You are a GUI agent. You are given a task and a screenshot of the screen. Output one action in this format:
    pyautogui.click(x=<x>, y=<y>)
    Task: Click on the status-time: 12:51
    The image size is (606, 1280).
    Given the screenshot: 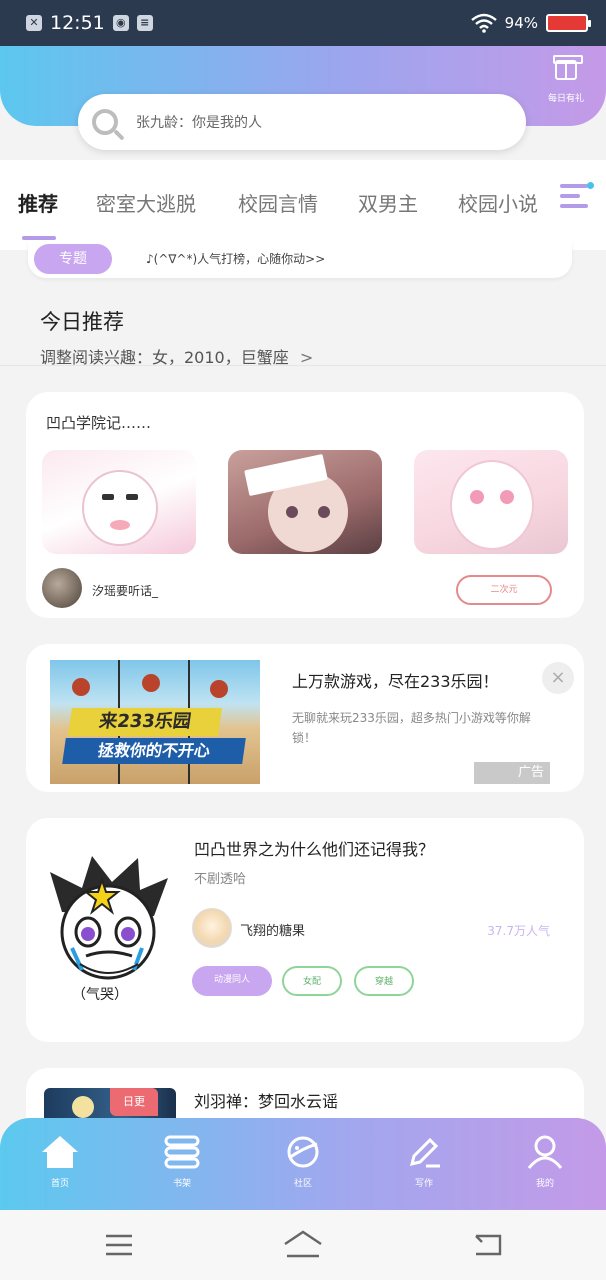 What is the action you would take?
    pyautogui.click(x=77, y=23)
    